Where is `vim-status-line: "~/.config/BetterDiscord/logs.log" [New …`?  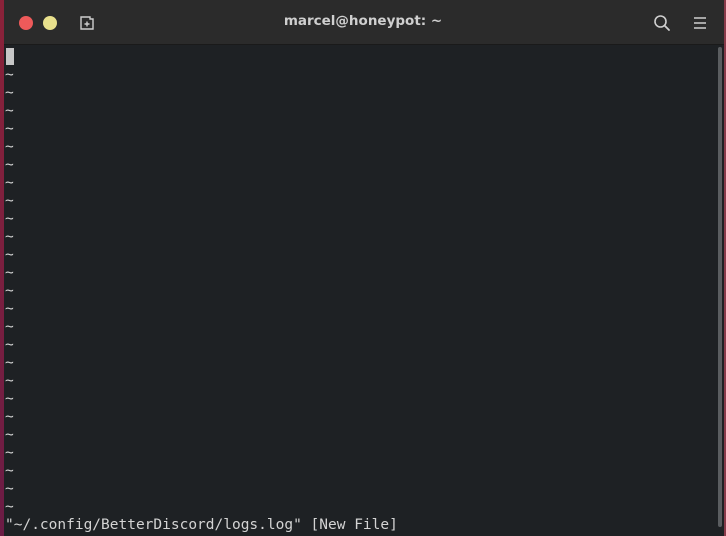 vim-status-line: "~/.config/BetterDiscord/logs.log" [New … is located at coordinates (201, 525).